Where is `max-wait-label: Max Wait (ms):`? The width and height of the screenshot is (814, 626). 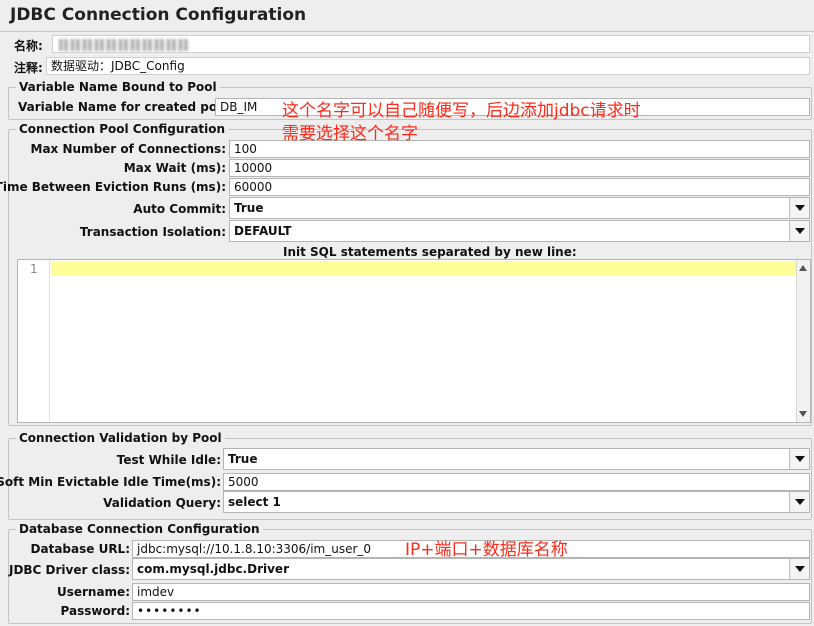
max-wait-label: Max Wait (ms): is located at coordinates (174, 168).